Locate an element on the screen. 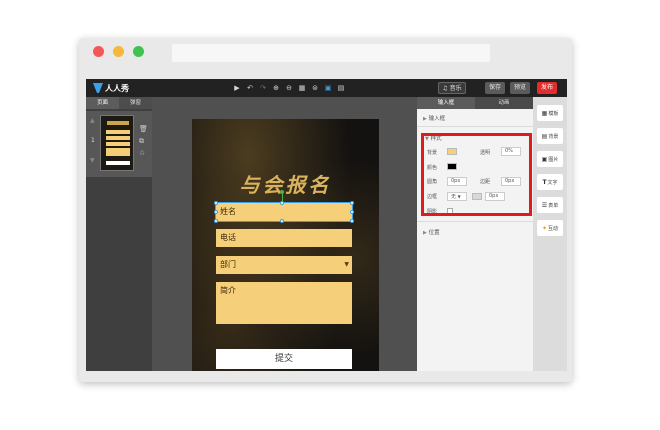 This screenshot has width=660, height=430. intro-textarea: 简介 is located at coordinates (284, 303).